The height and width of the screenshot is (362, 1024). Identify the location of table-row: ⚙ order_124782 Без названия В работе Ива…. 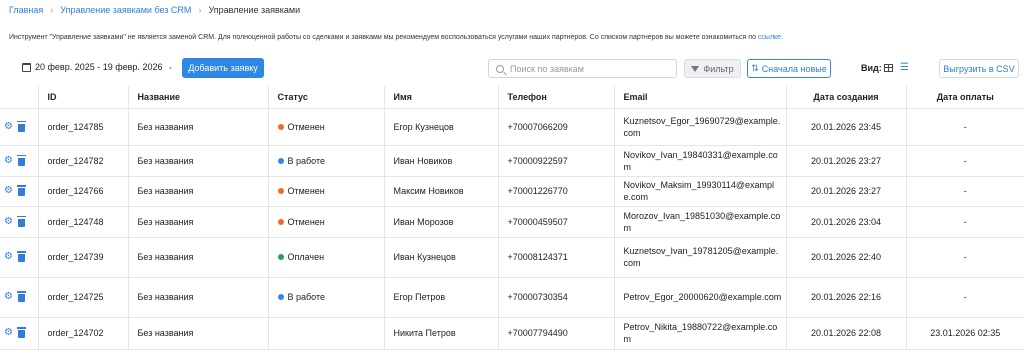
(512, 161).